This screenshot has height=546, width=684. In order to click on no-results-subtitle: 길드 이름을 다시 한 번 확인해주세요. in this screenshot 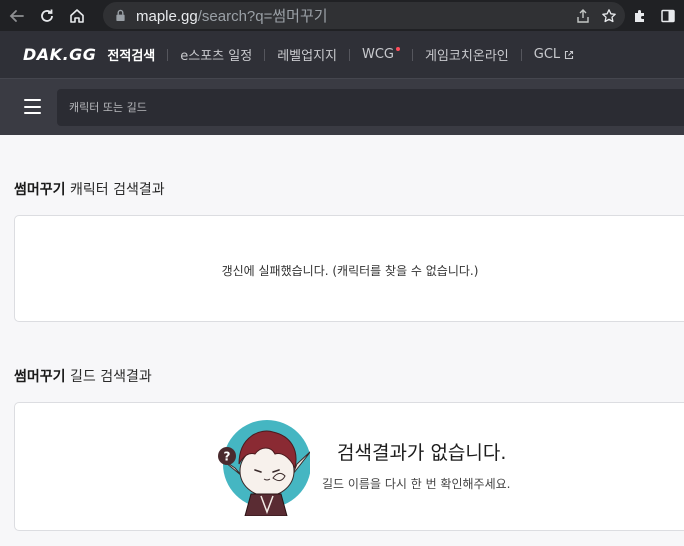, I will do `click(416, 484)`.